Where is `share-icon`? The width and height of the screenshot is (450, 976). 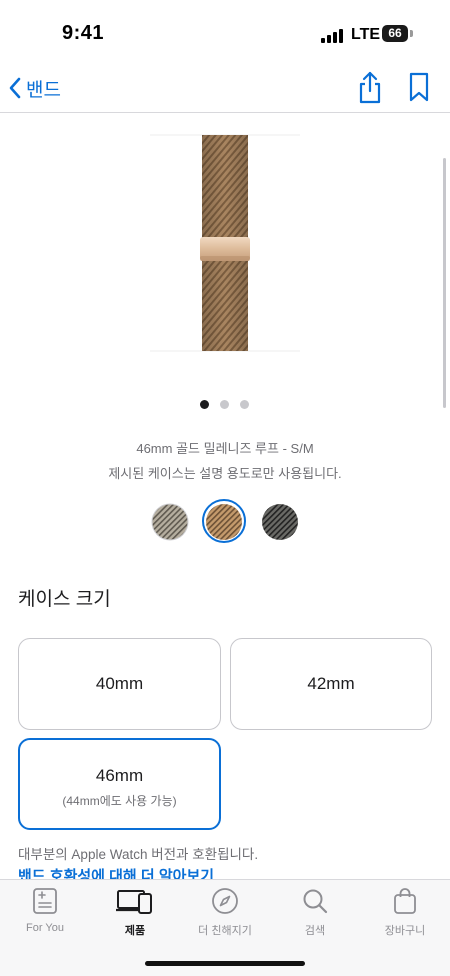 share-icon is located at coordinates (370, 87).